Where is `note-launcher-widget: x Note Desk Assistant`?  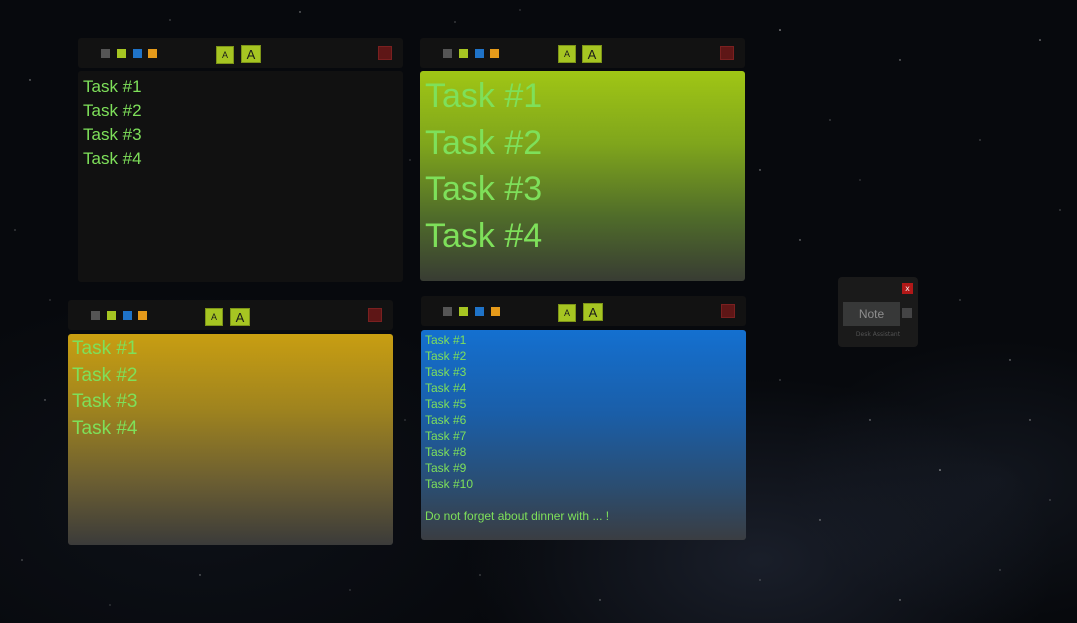
note-launcher-widget: x Note Desk Assistant is located at coordinates (878, 312).